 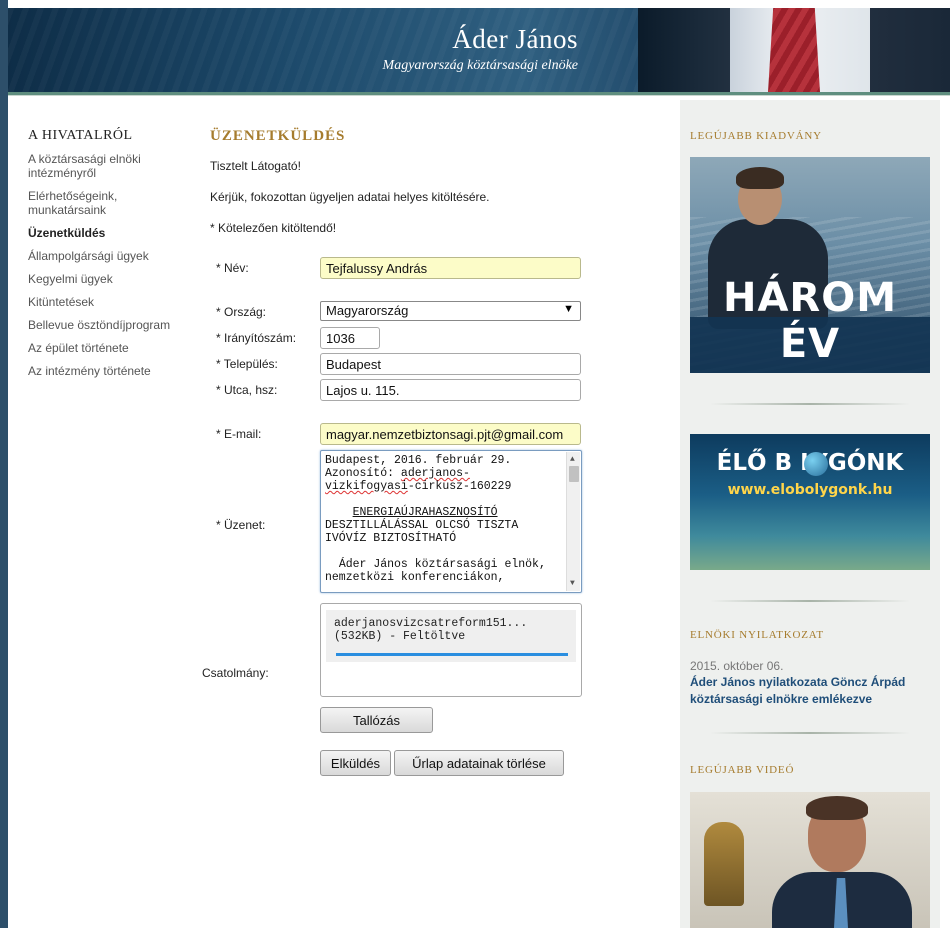 What do you see at coordinates (4, 464) in the screenshot?
I see `left-border-strip` at bounding box center [4, 464].